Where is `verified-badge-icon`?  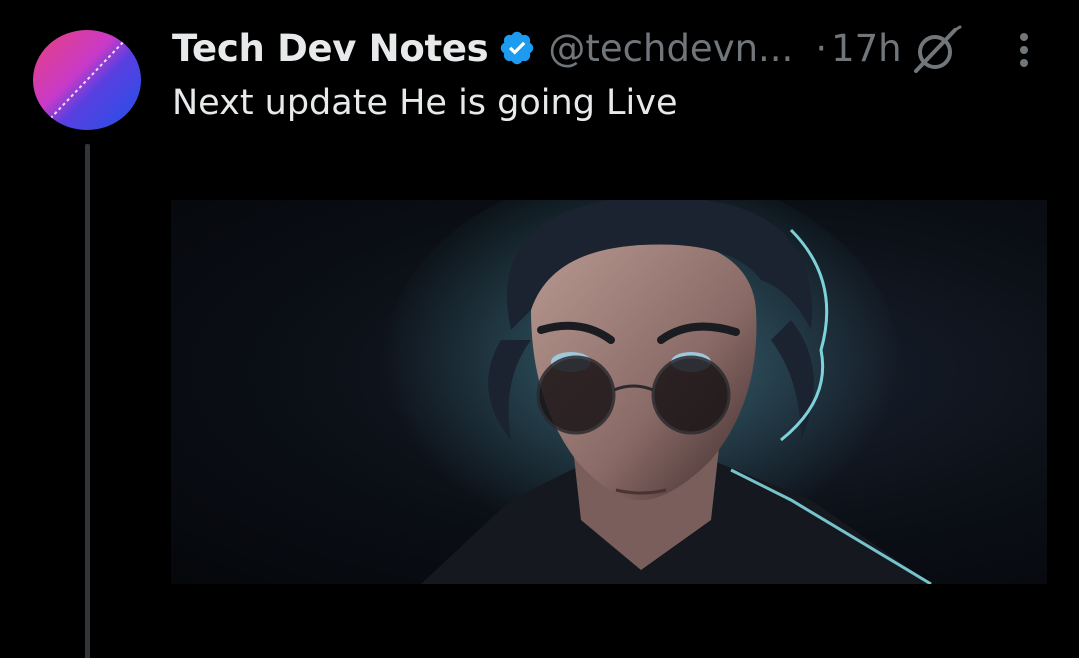 verified-badge-icon is located at coordinates (517, 48).